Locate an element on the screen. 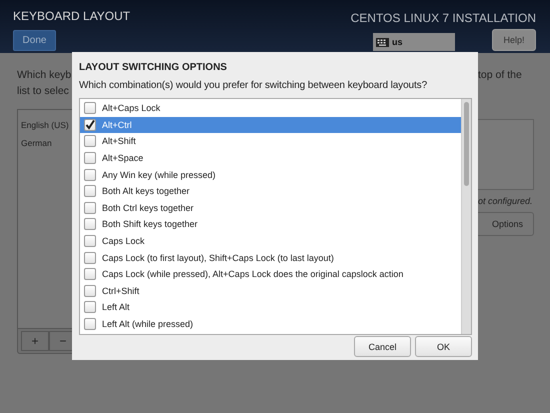 Image resolution: width=550 pixels, height=413 pixels. intro-text: Which keyb is located at coordinates (44, 75).